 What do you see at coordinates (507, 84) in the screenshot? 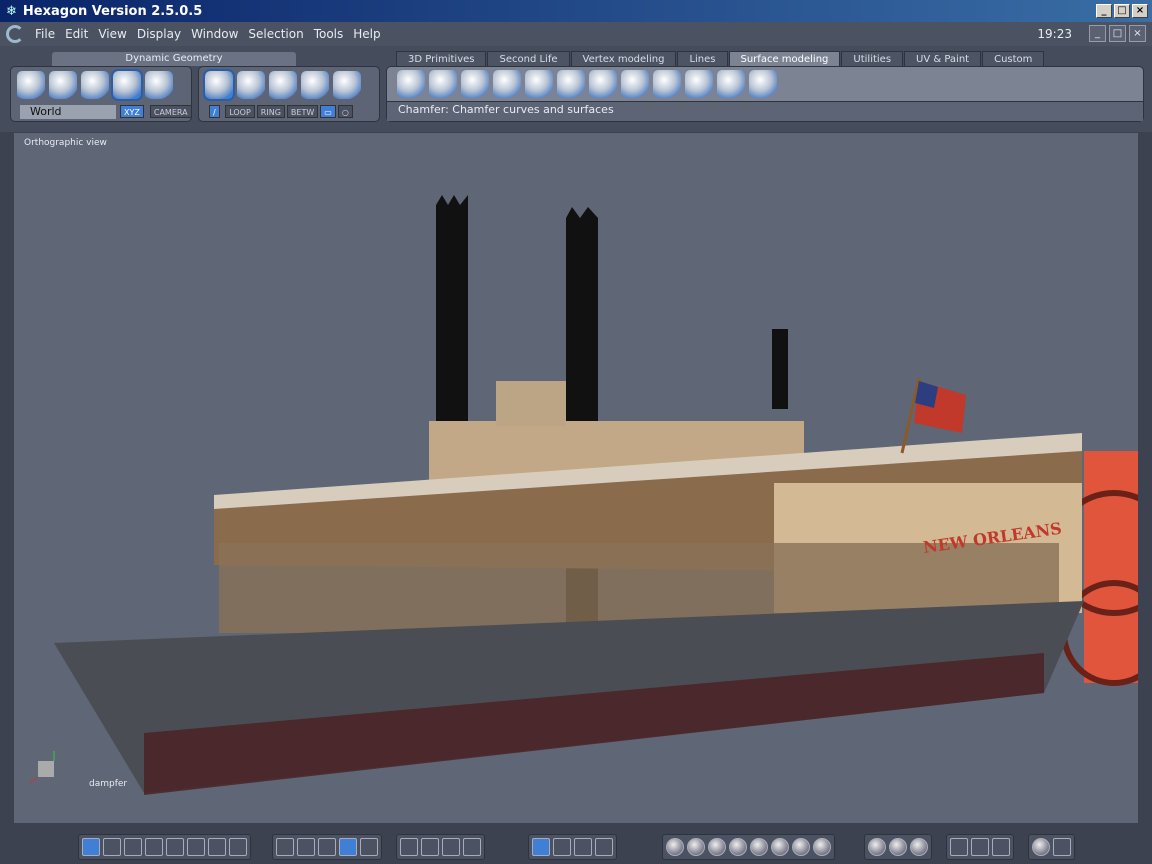
I see `sweep-icon` at bounding box center [507, 84].